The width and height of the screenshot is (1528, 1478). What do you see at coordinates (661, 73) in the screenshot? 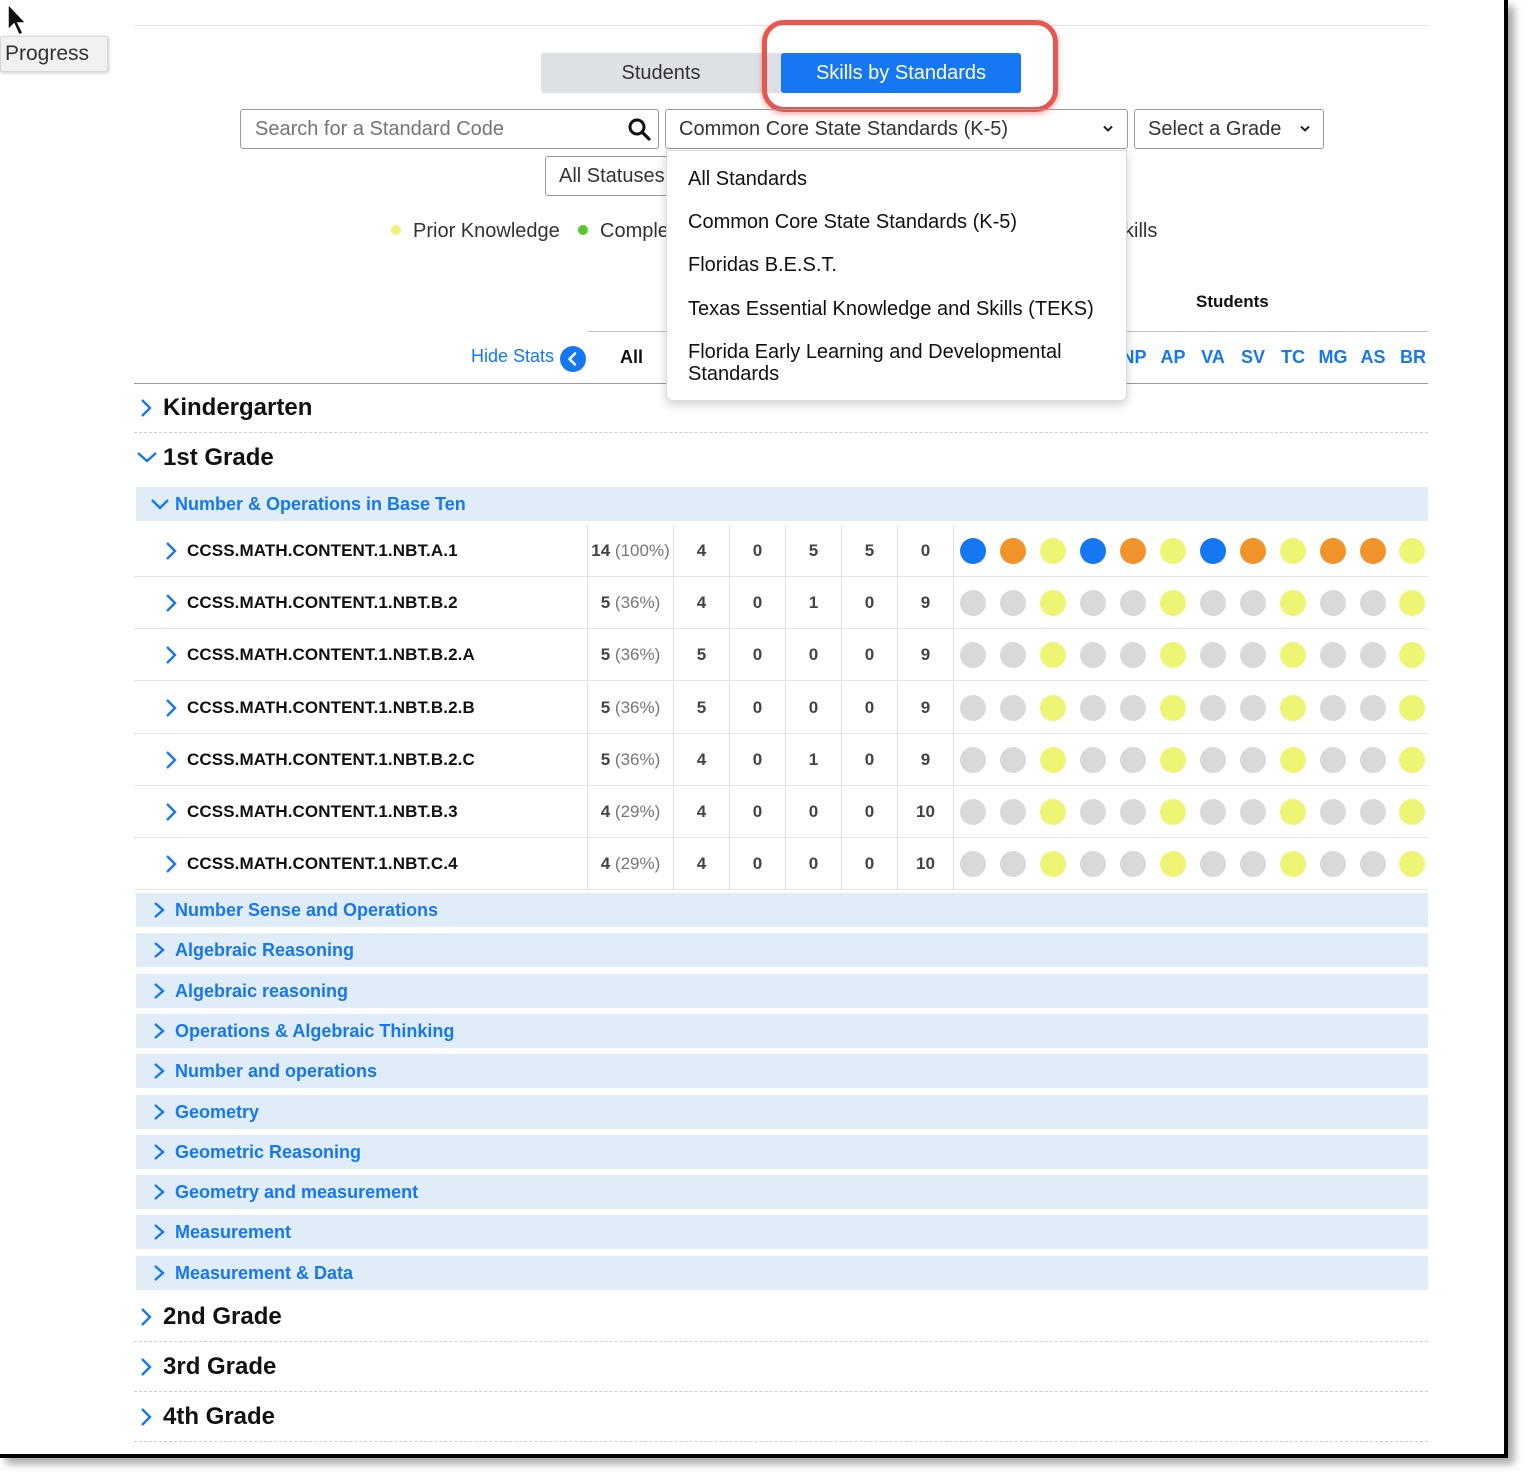
I see `tab-students: Students` at bounding box center [661, 73].